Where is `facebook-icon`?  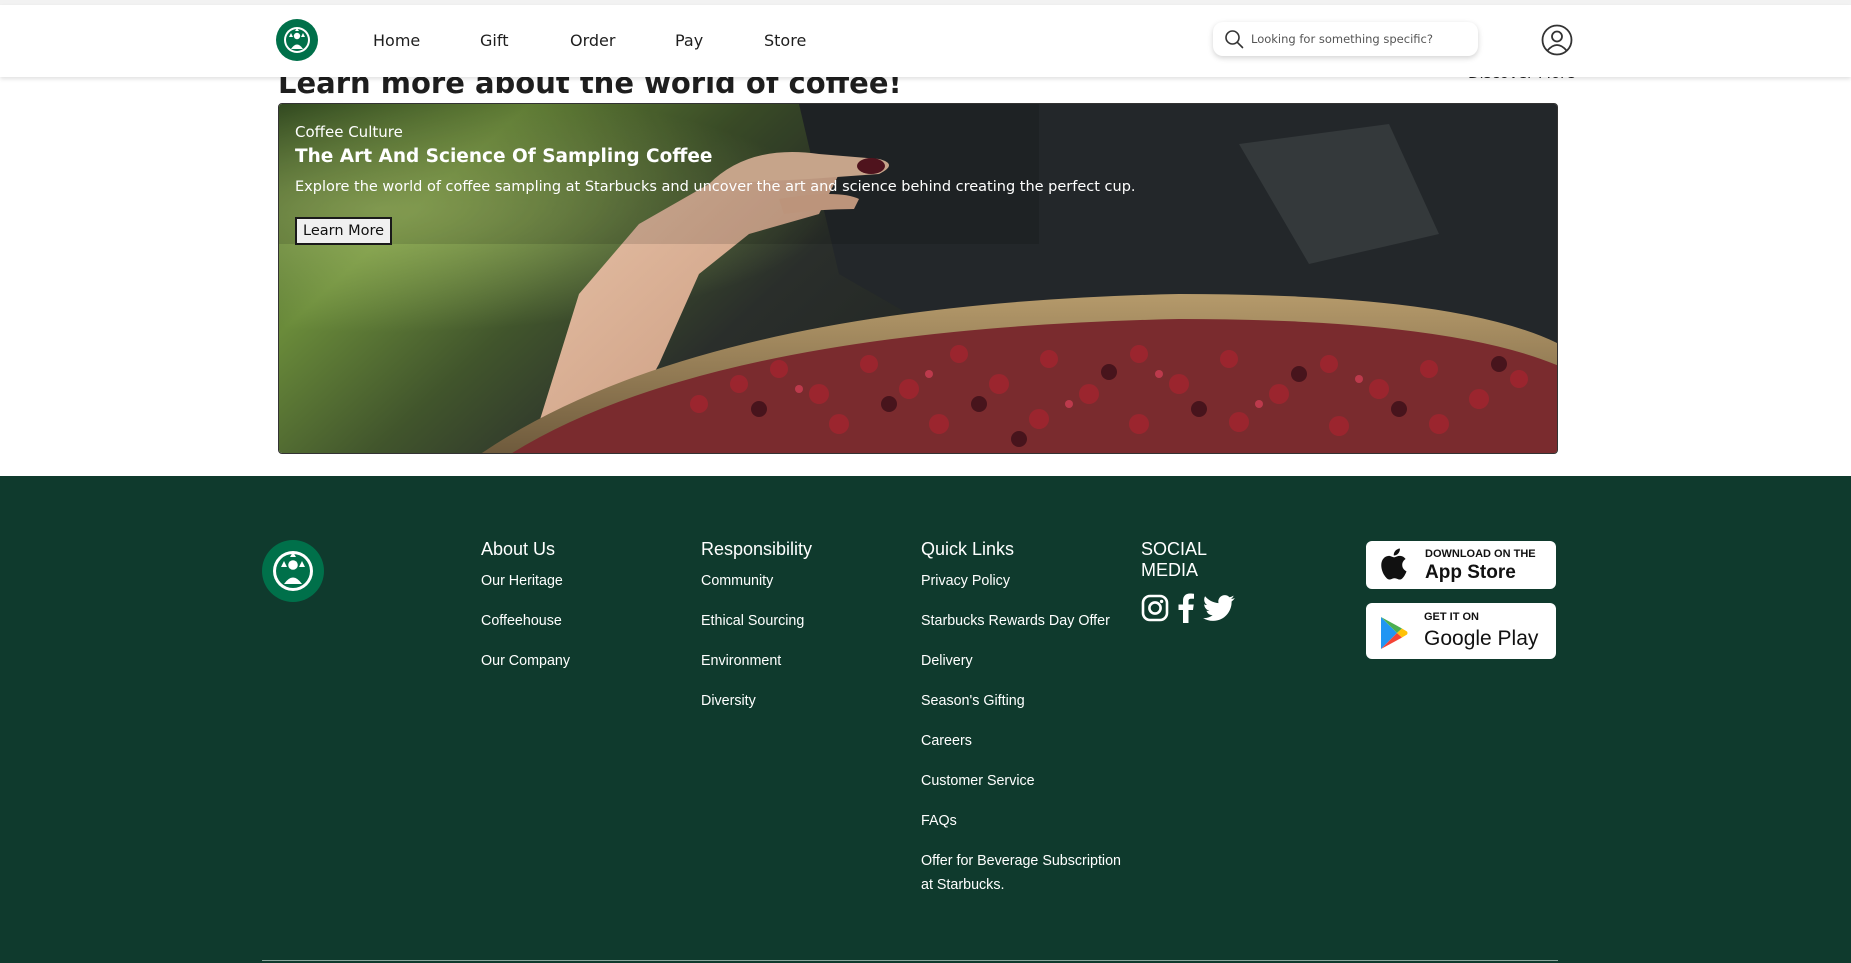 facebook-icon is located at coordinates (1186, 610).